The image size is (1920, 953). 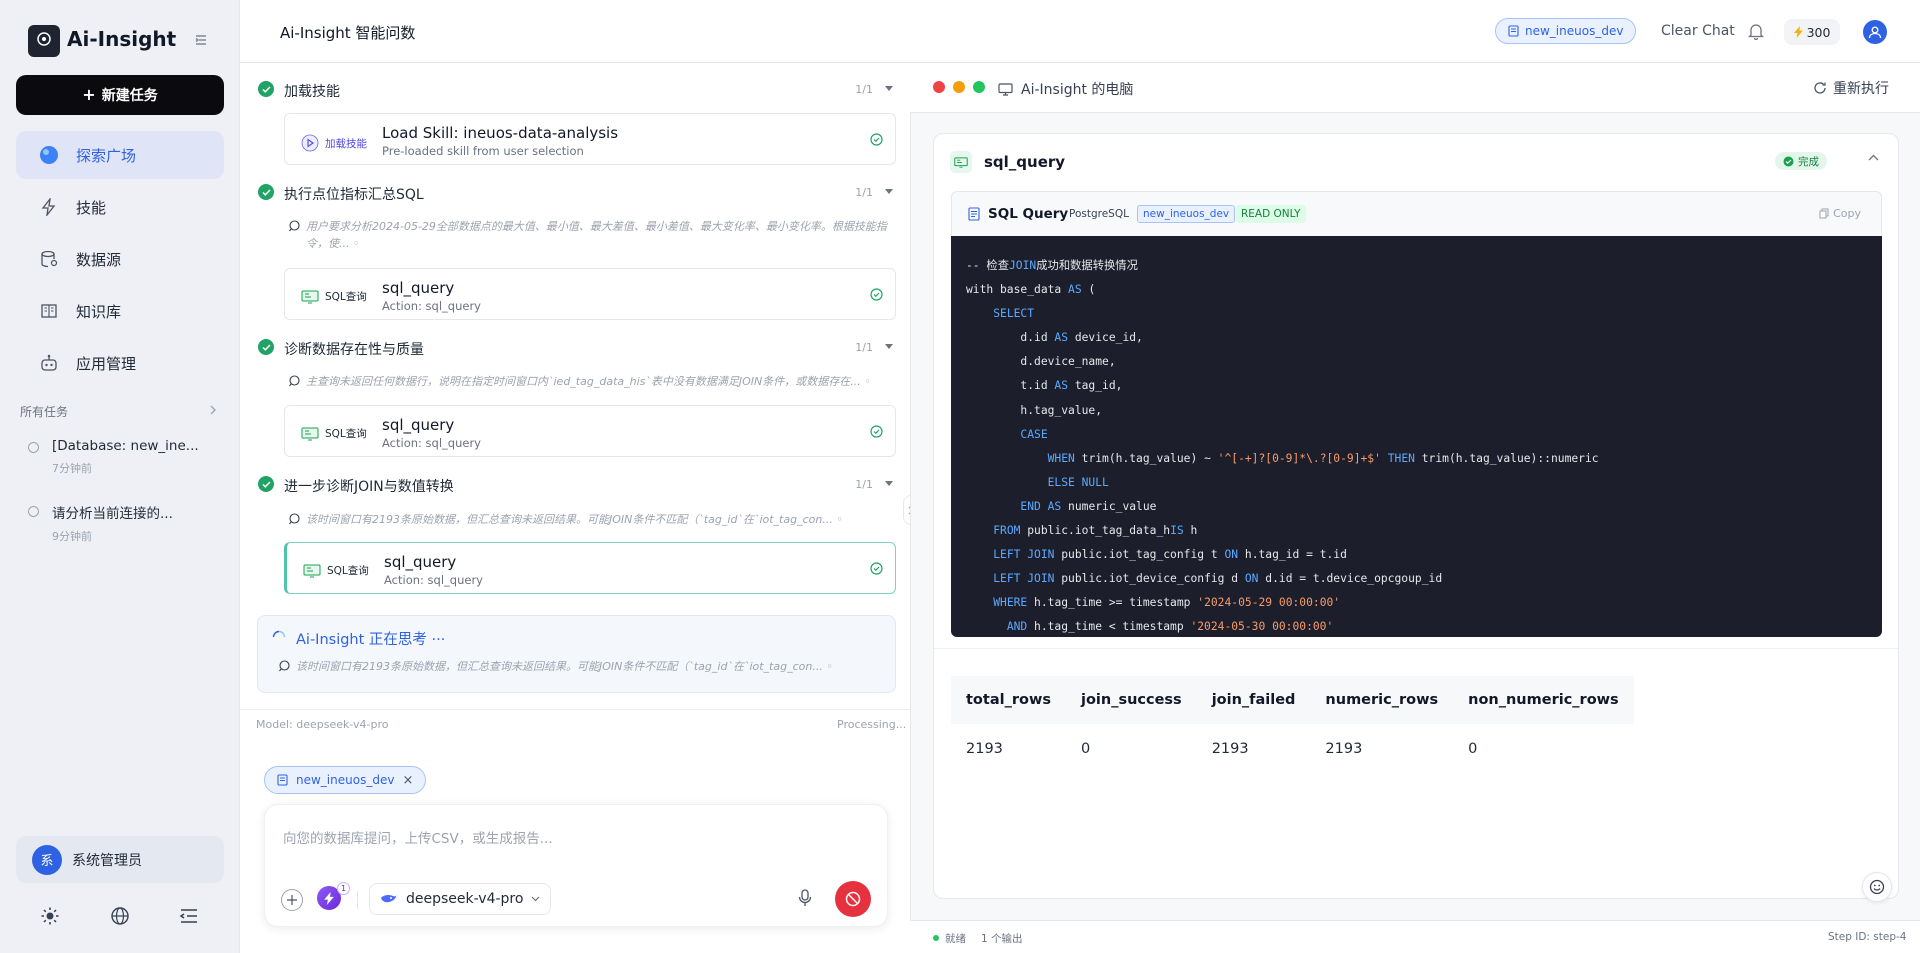 I want to click on status-bar: 就绪 1 个输出 Step ID: step-4, so click(x=1415, y=936).